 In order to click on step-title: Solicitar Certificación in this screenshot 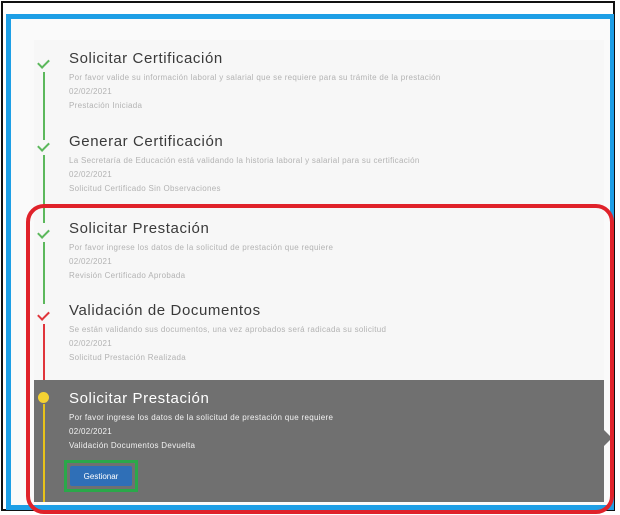, I will do `click(146, 58)`.